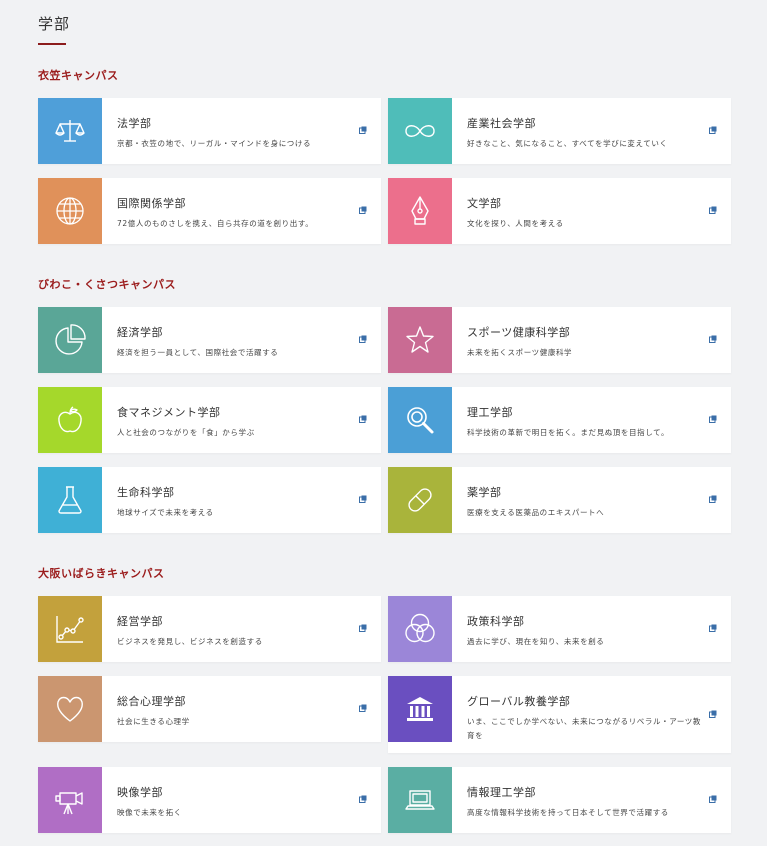 This screenshot has width=767, height=846. Describe the element at coordinates (515, 223) in the screenshot. I see `faculty-description: 文化を探り、人間を考える` at that location.